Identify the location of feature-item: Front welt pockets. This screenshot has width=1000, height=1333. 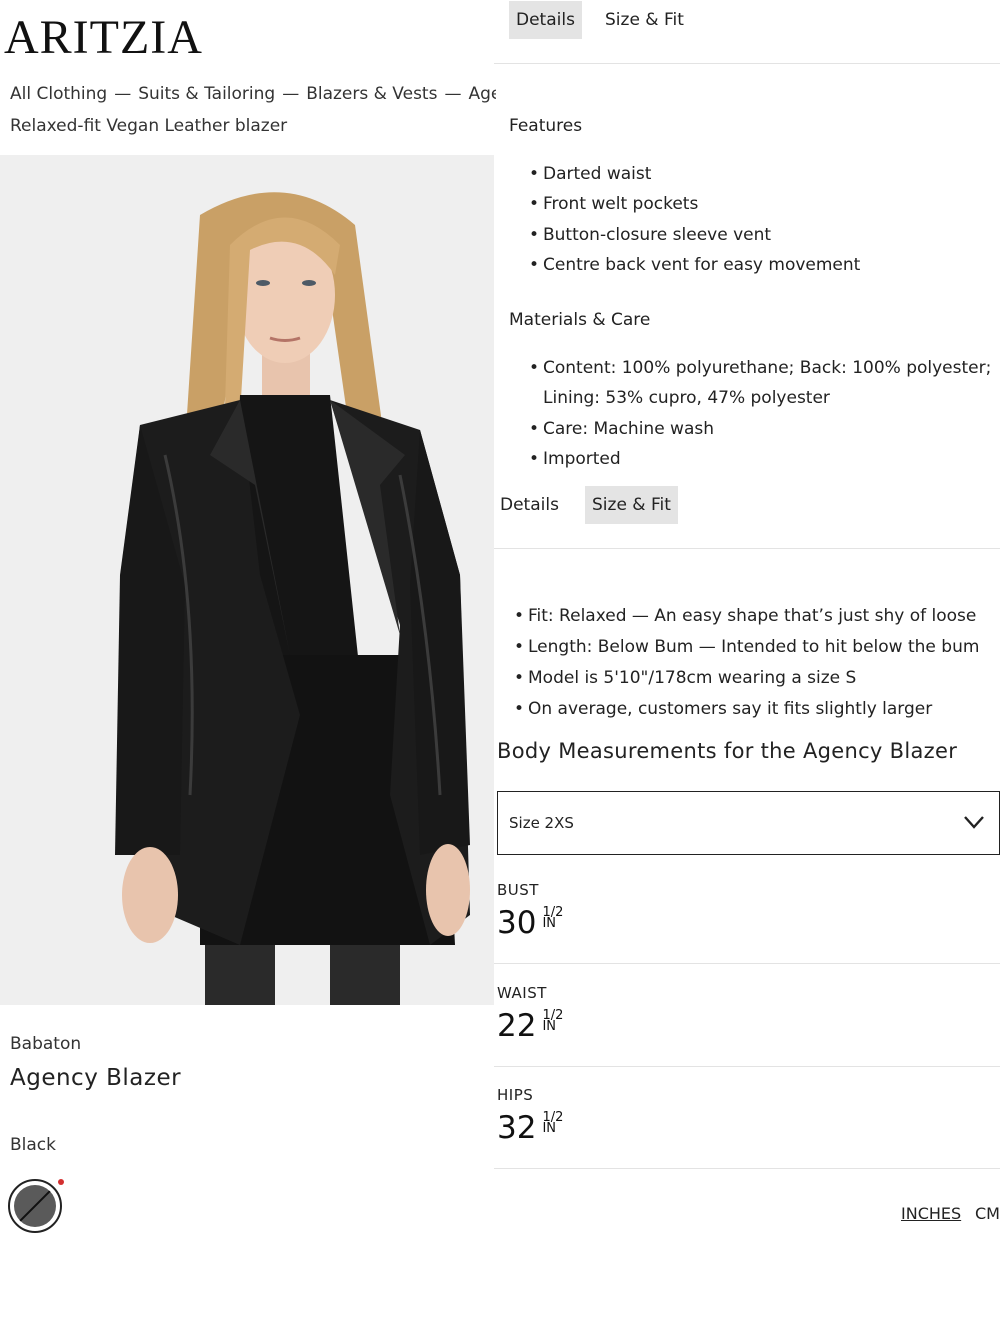
(764, 204).